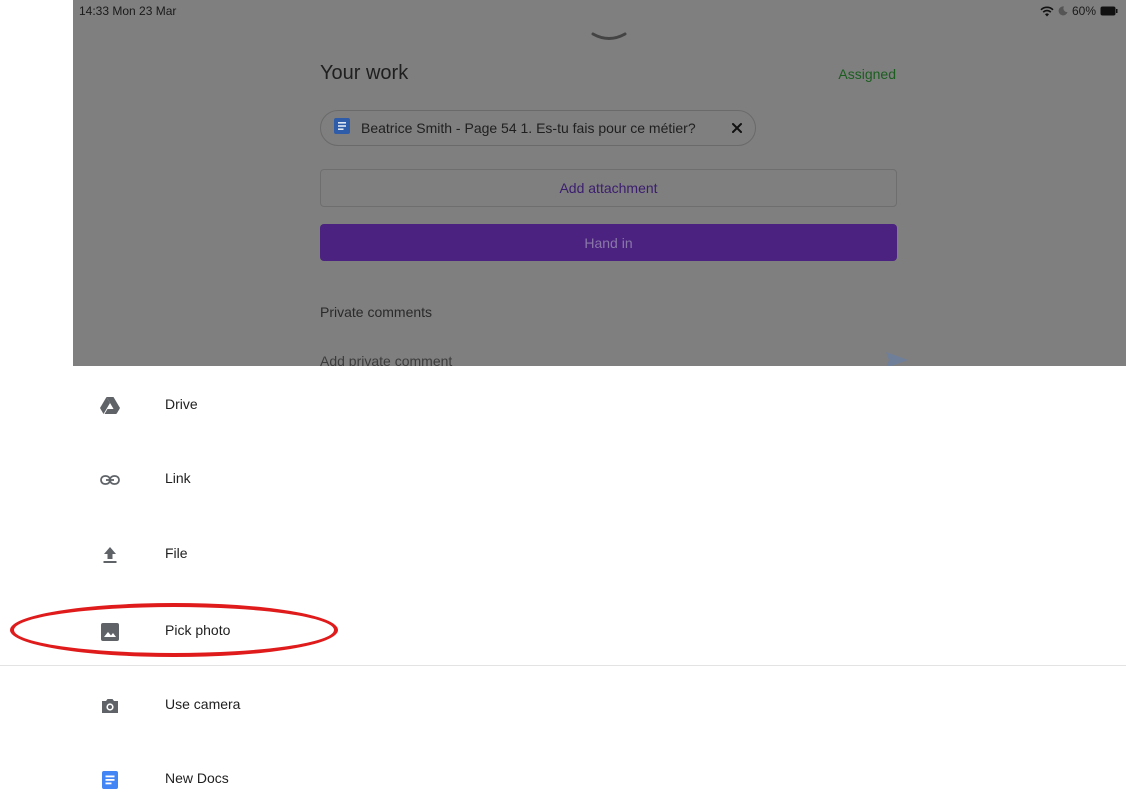  What do you see at coordinates (1047, 11) in the screenshot?
I see `wifi-icon` at bounding box center [1047, 11].